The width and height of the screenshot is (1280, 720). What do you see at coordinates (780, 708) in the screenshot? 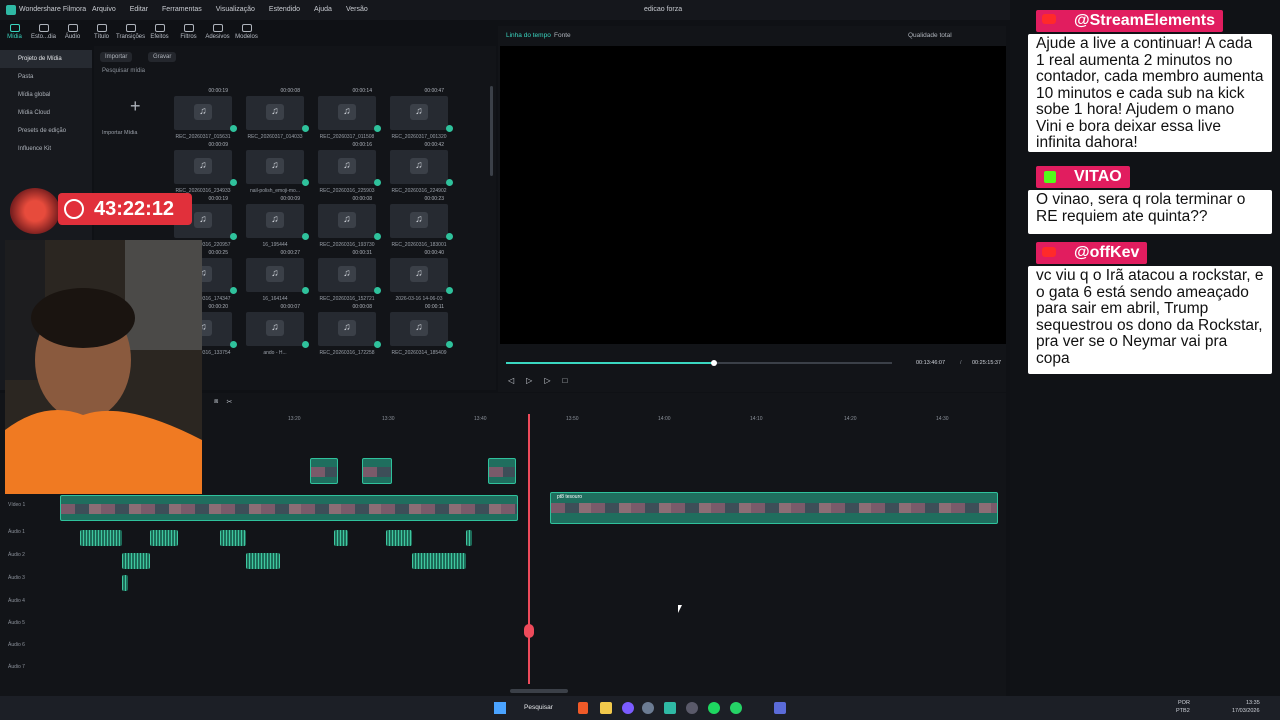
I see `app-icon` at bounding box center [780, 708].